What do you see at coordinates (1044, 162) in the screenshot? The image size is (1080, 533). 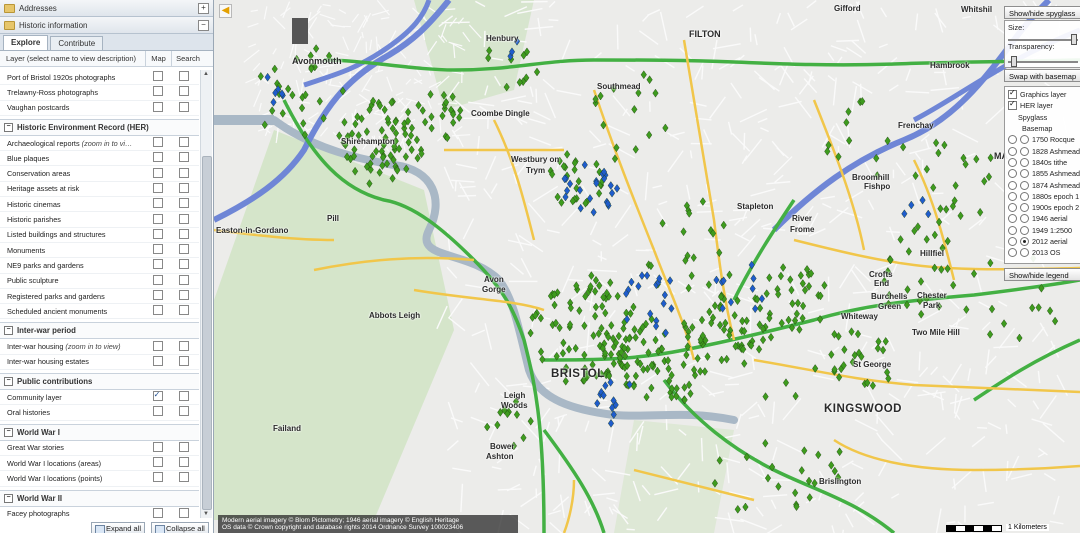 I see `historic-map-option: 1840s tithe` at bounding box center [1044, 162].